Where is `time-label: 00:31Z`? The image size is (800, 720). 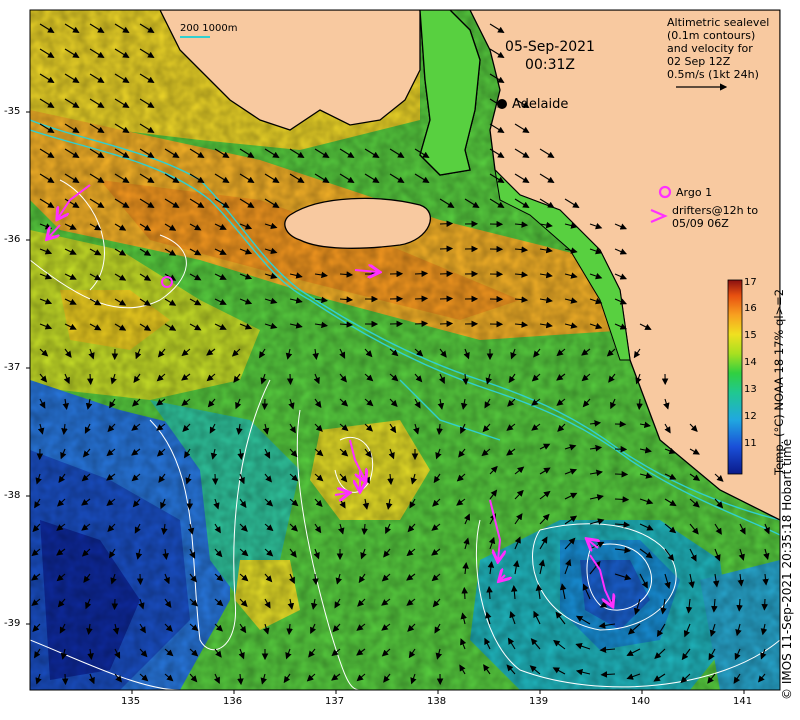 time-label: 00:31Z is located at coordinates (550, 65).